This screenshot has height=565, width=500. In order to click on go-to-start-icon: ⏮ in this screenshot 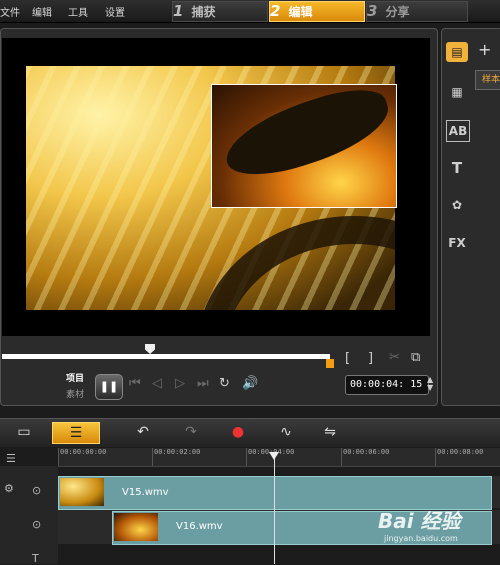, I will do `click(135, 383)`.